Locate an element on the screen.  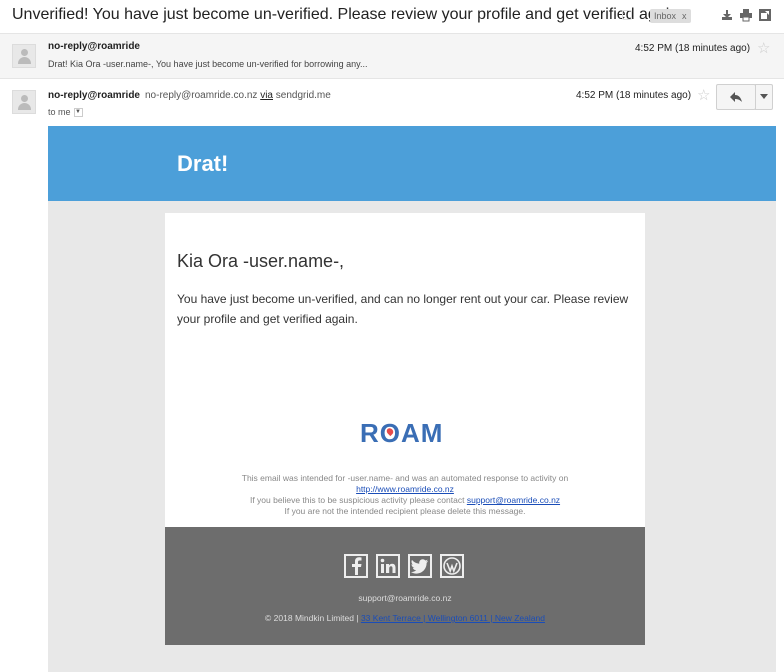
fine-print-link-line: http://www.roamride.co.nz is located at coordinates (405, 489).